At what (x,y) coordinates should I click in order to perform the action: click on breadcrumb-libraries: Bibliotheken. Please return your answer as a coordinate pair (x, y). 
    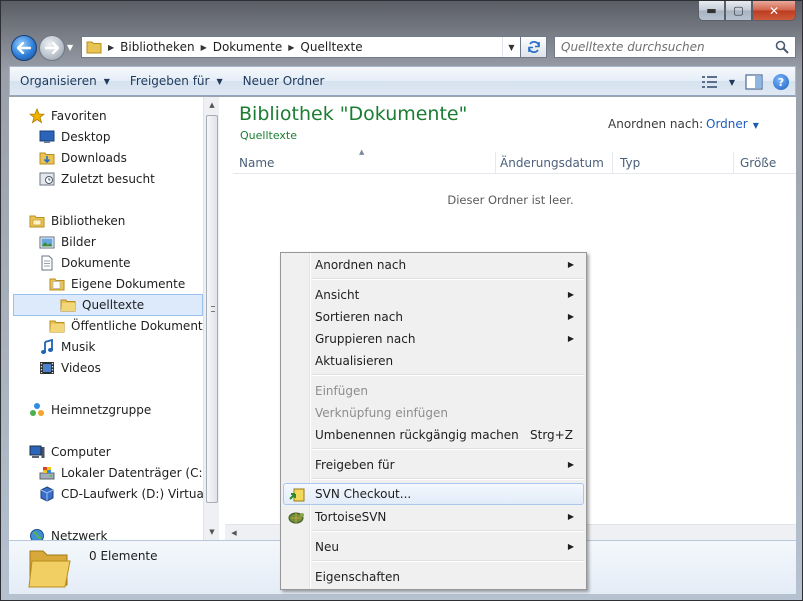
    Looking at the image, I should click on (157, 47).